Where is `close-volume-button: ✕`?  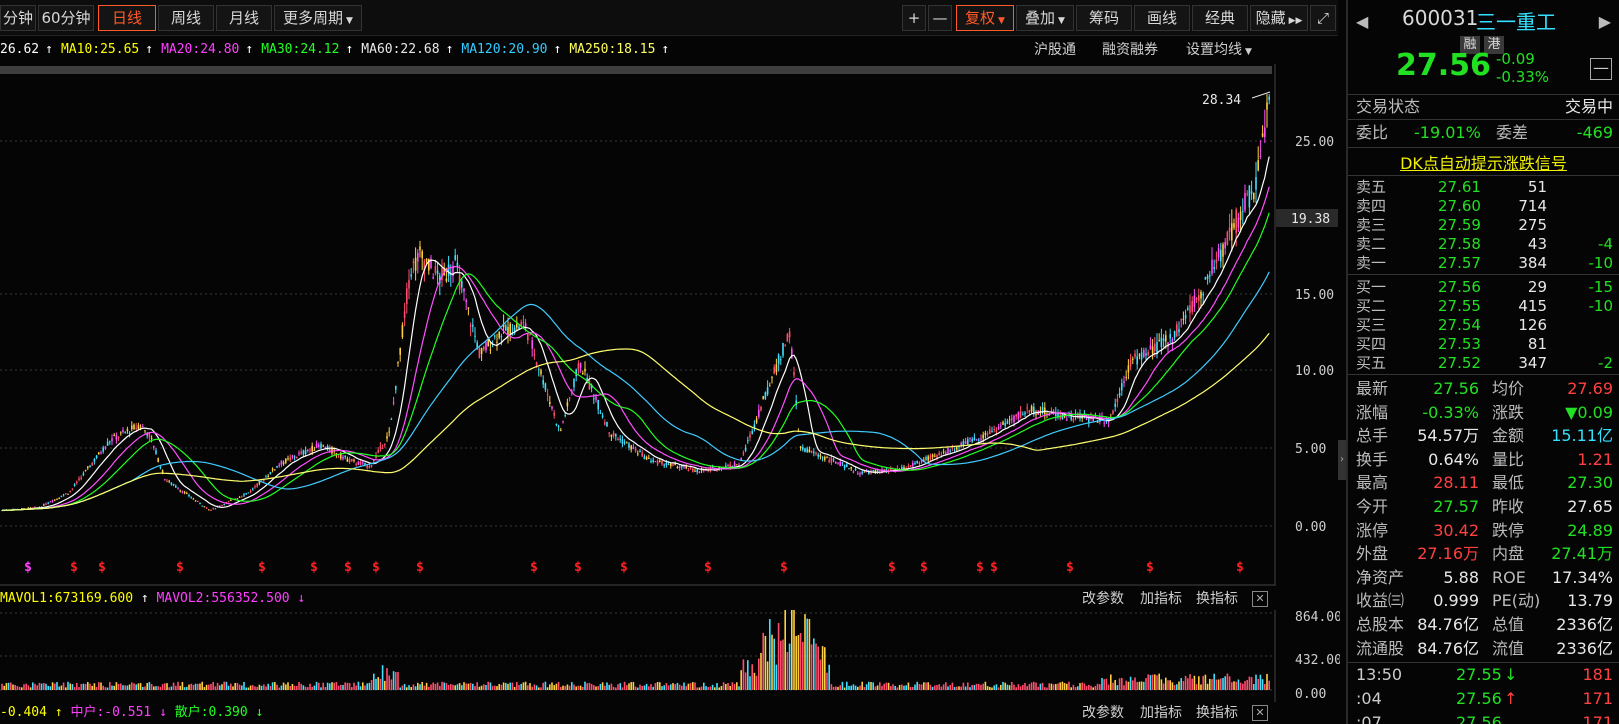 close-volume-button: ✕ is located at coordinates (1260, 599).